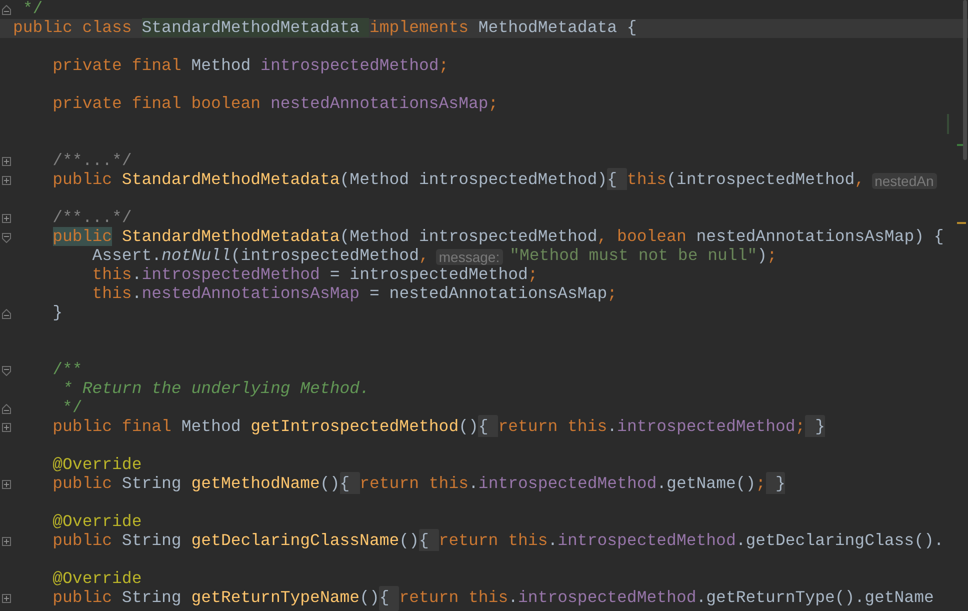  What do you see at coordinates (652, 427) in the screenshot?
I see `code-text: return this.introspectedMethod;` at bounding box center [652, 427].